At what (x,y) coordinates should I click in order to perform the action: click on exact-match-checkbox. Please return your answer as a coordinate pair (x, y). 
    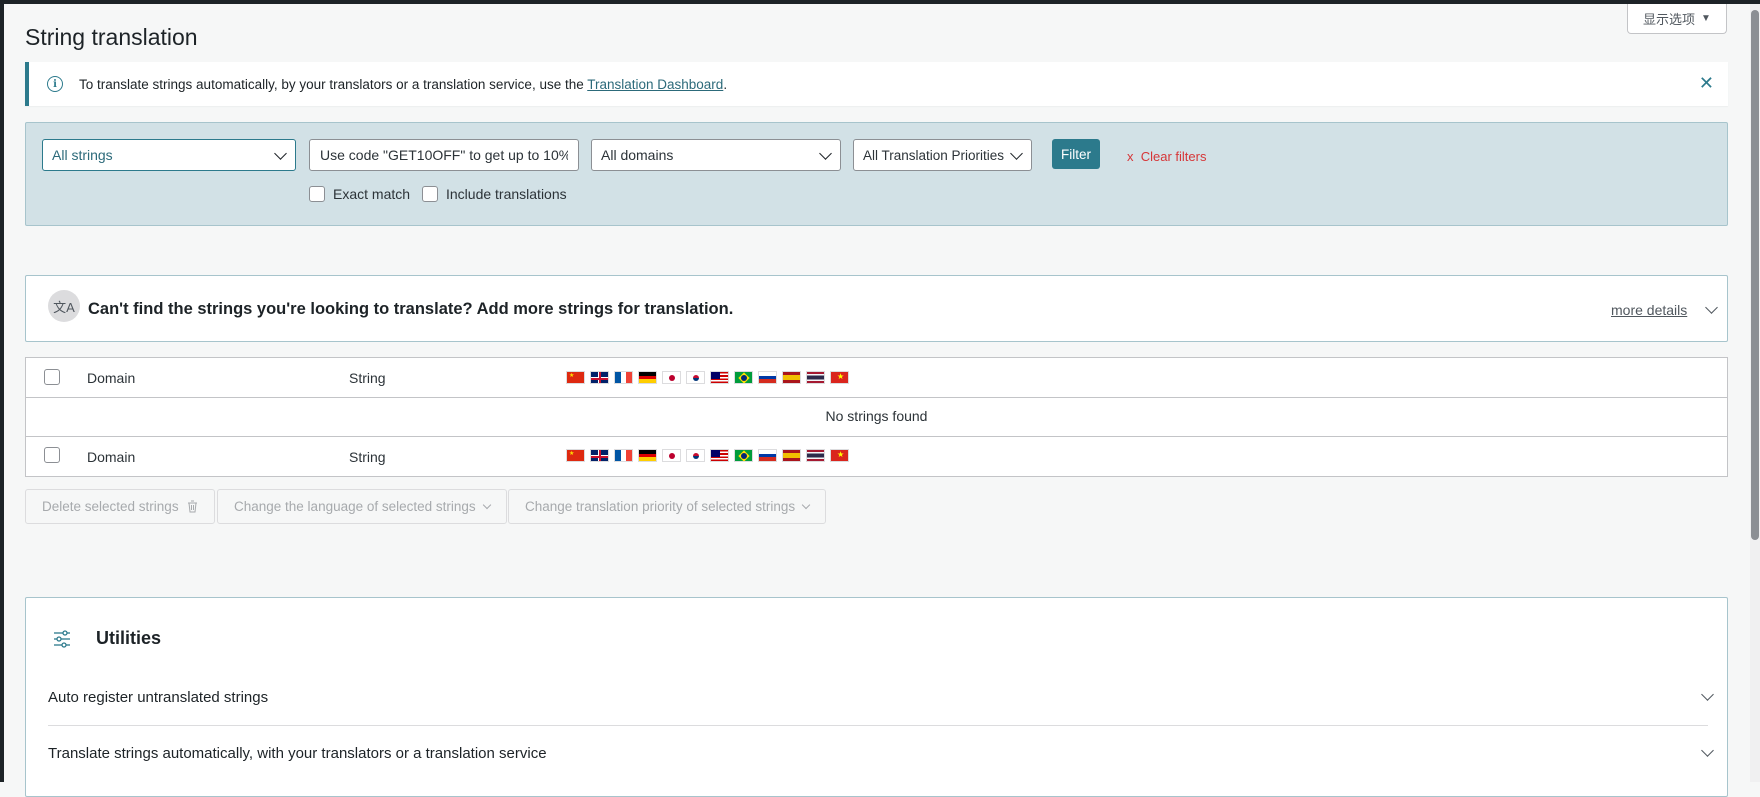
    Looking at the image, I should click on (317, 194).